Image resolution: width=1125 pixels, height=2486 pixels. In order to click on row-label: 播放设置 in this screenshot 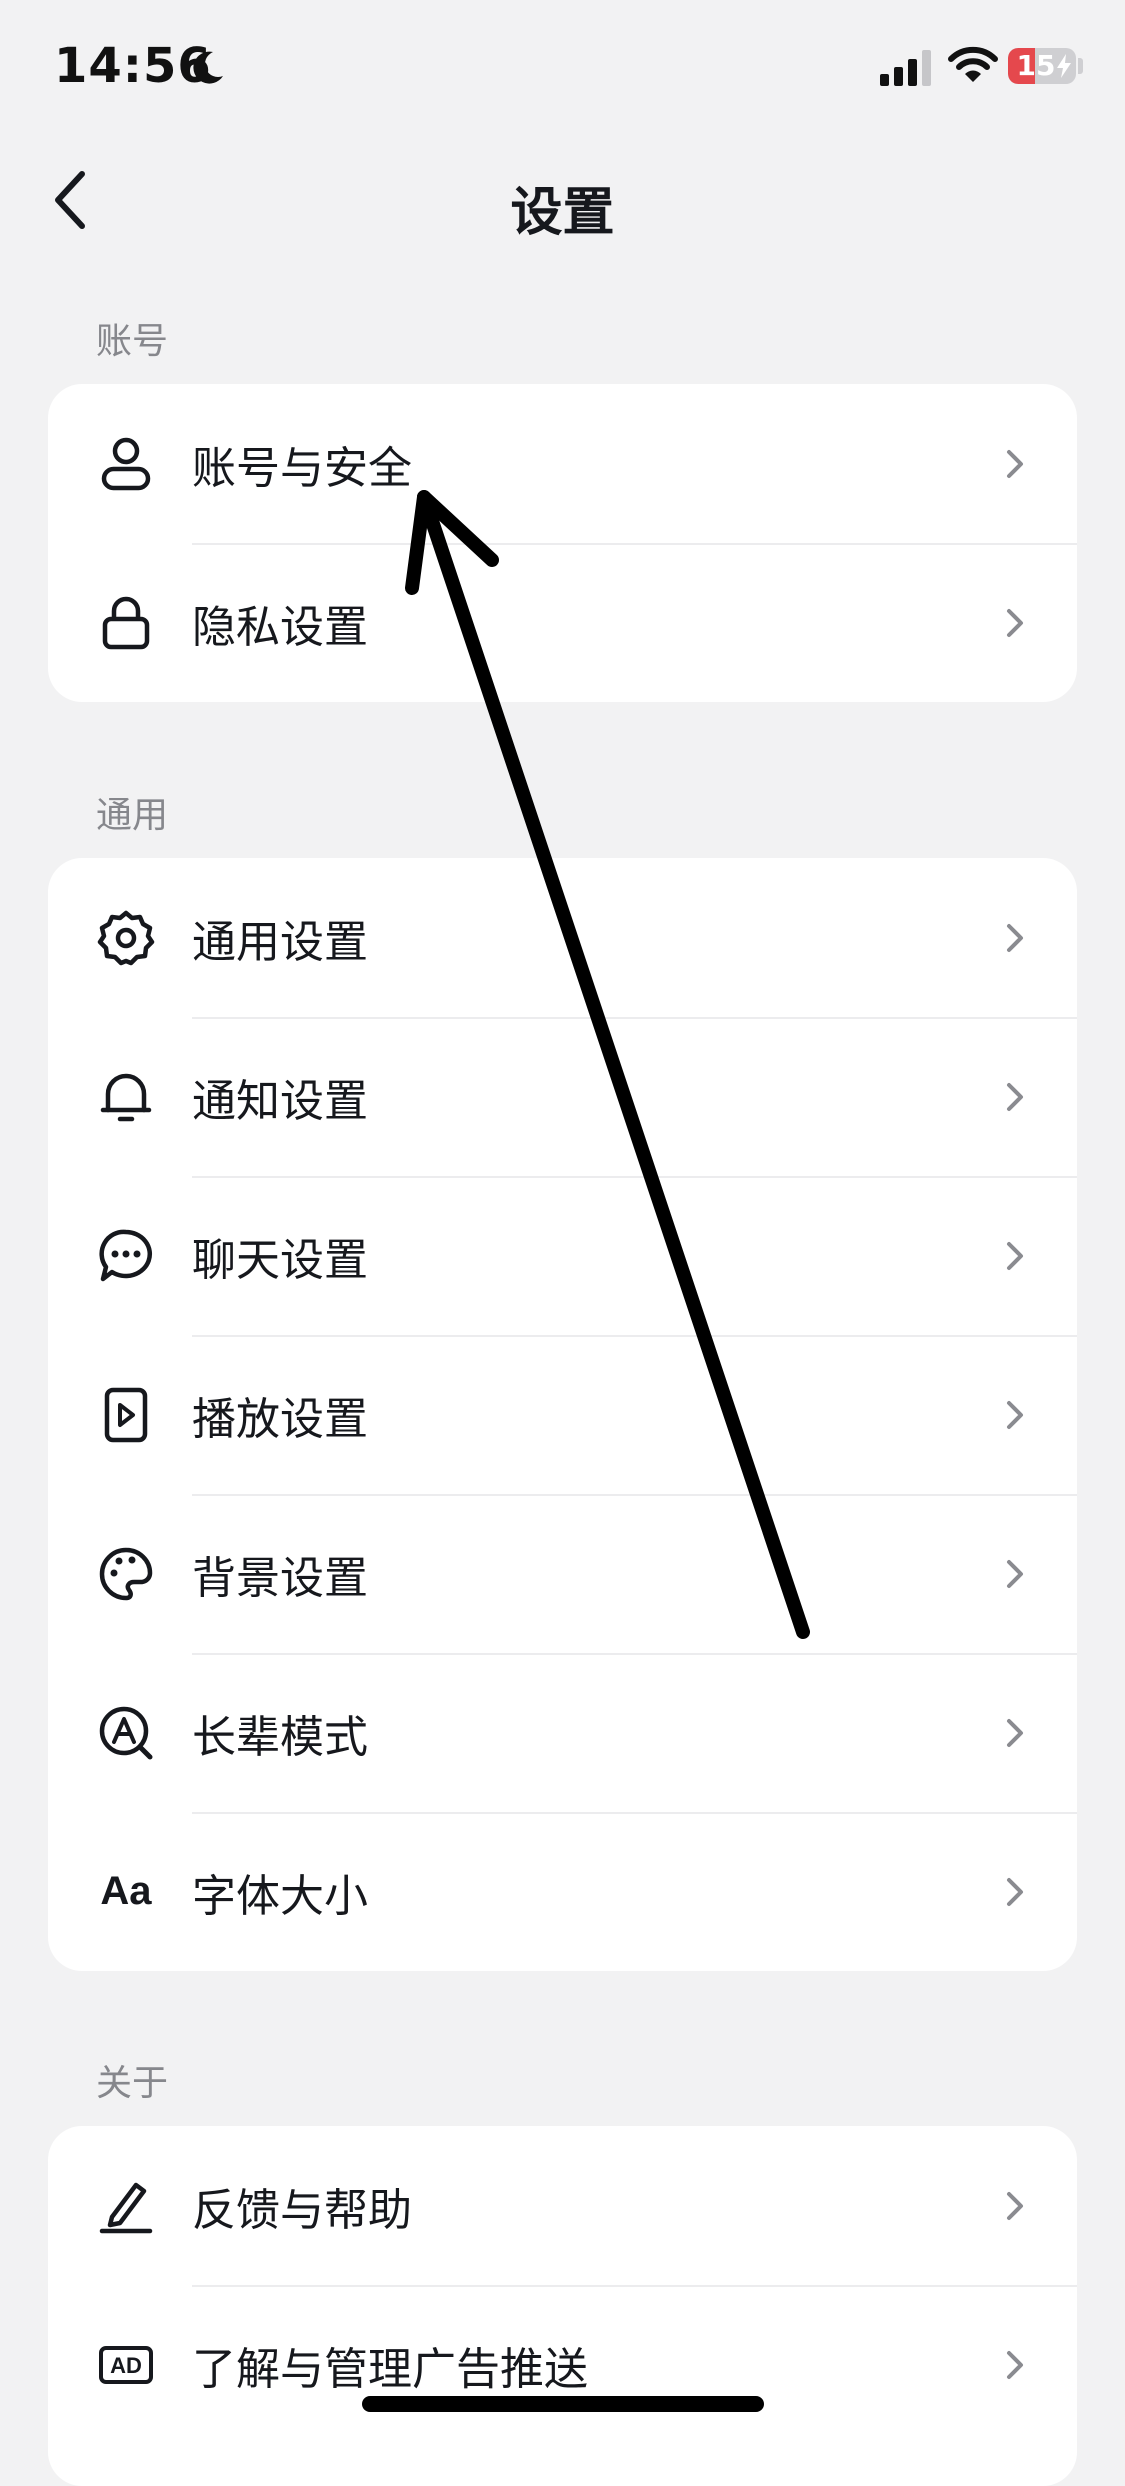, I will do `click(280, 1419)`.